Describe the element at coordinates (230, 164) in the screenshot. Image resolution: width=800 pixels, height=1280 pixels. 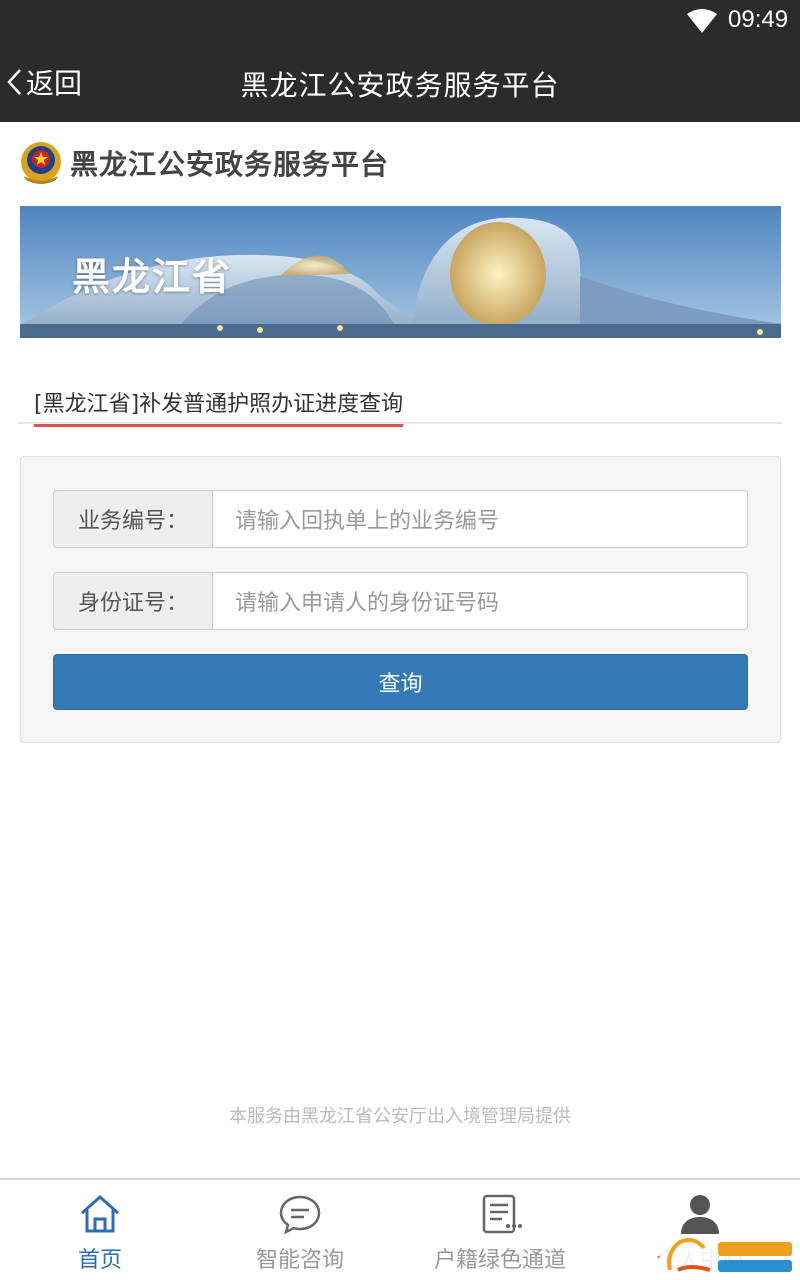
I see `brand-name: 黑龙江公安政务服务平台` at that location.